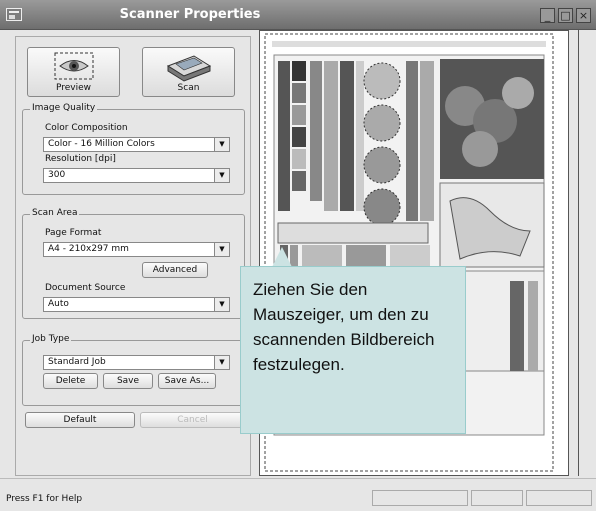 Image resolution: width=596 pixels, height=511 pixels. Describe the element at coordinates (73, 233) in the screenshot. I see `page-format-label: Page Format` at that location.